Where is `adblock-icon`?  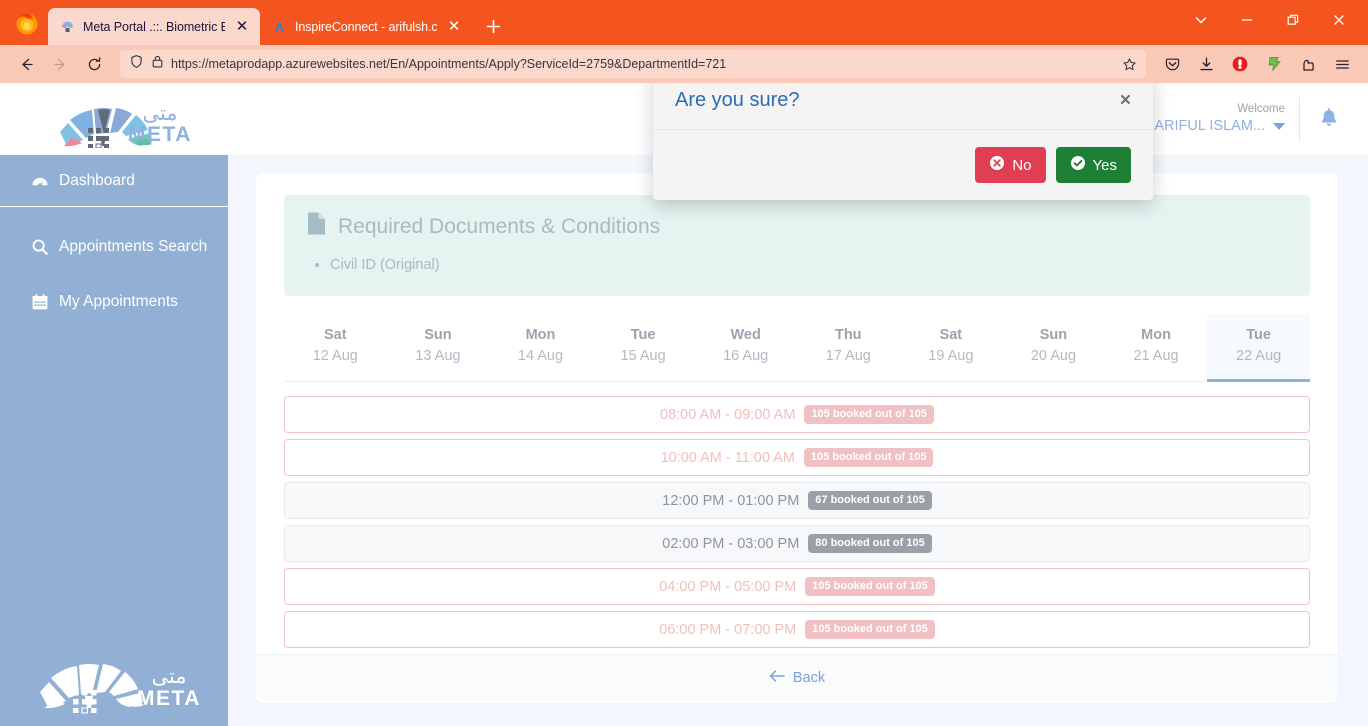
adblock-icon is located at coordinates (1240, 64).